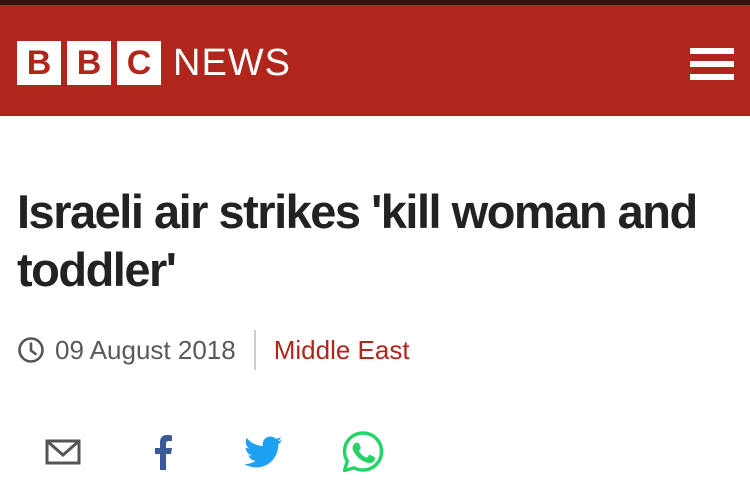 This screenshot has width=750, height=499. I want to click on twitter-icon, so click(263, 452).